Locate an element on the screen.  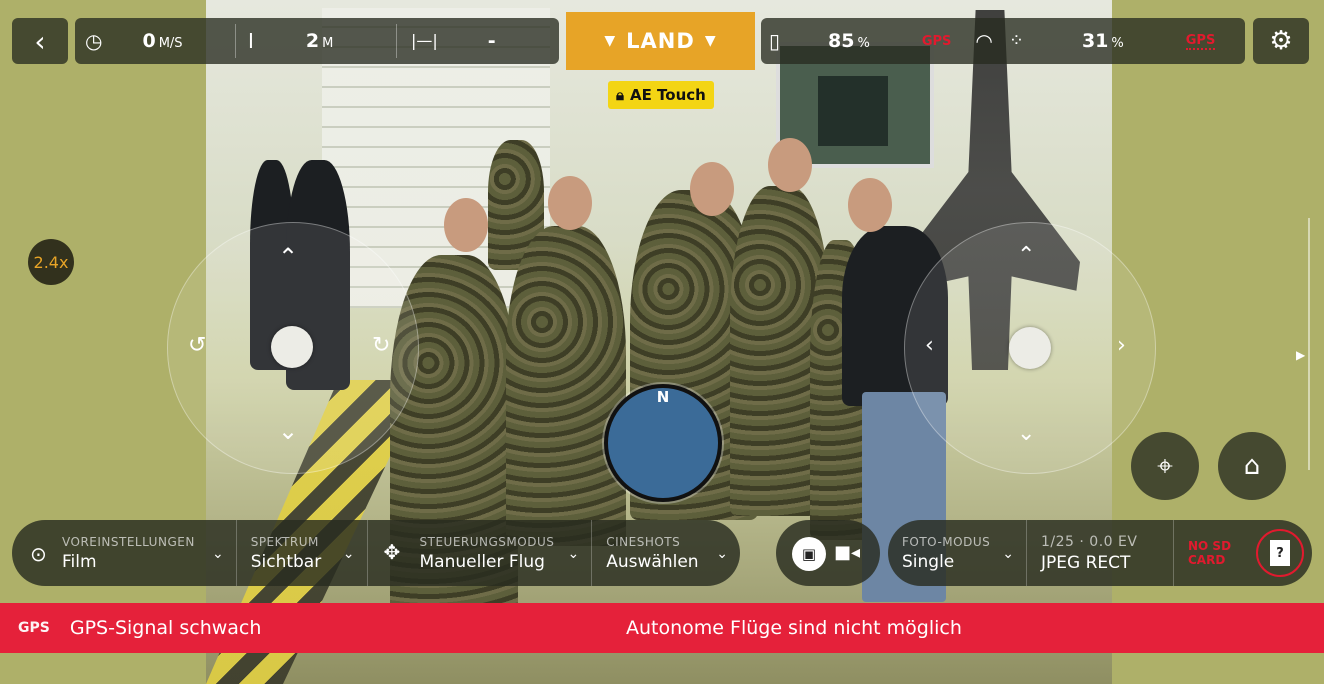
exposure-settings: 1/25 · 0.0 EV JPEG RECT is located at coordinates (1100, 553).